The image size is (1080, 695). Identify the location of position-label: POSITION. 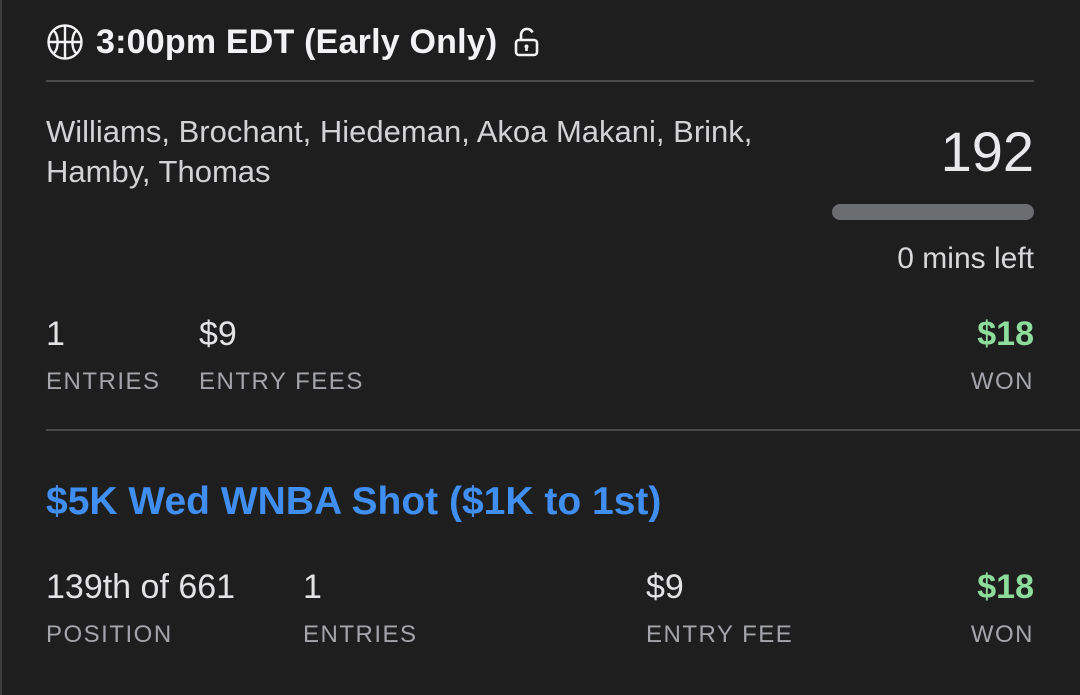
(109, 634).